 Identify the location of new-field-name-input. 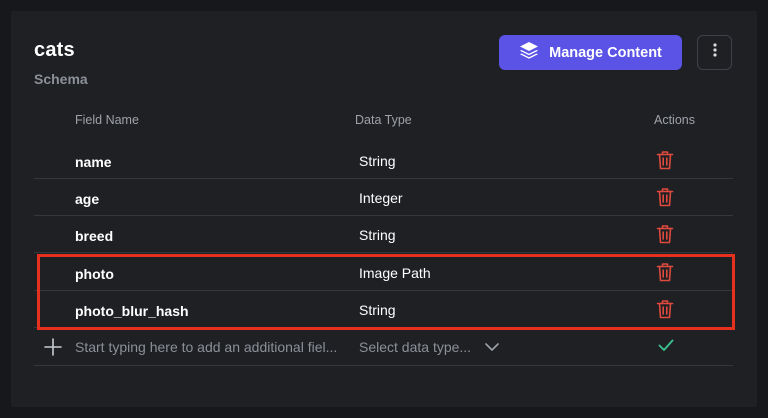
(210, 347).